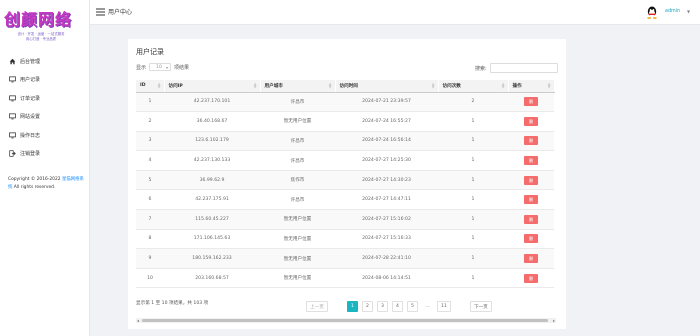  I want to click on page-length-control: 显示 10 ▾ 项结果, so click(162, 67).